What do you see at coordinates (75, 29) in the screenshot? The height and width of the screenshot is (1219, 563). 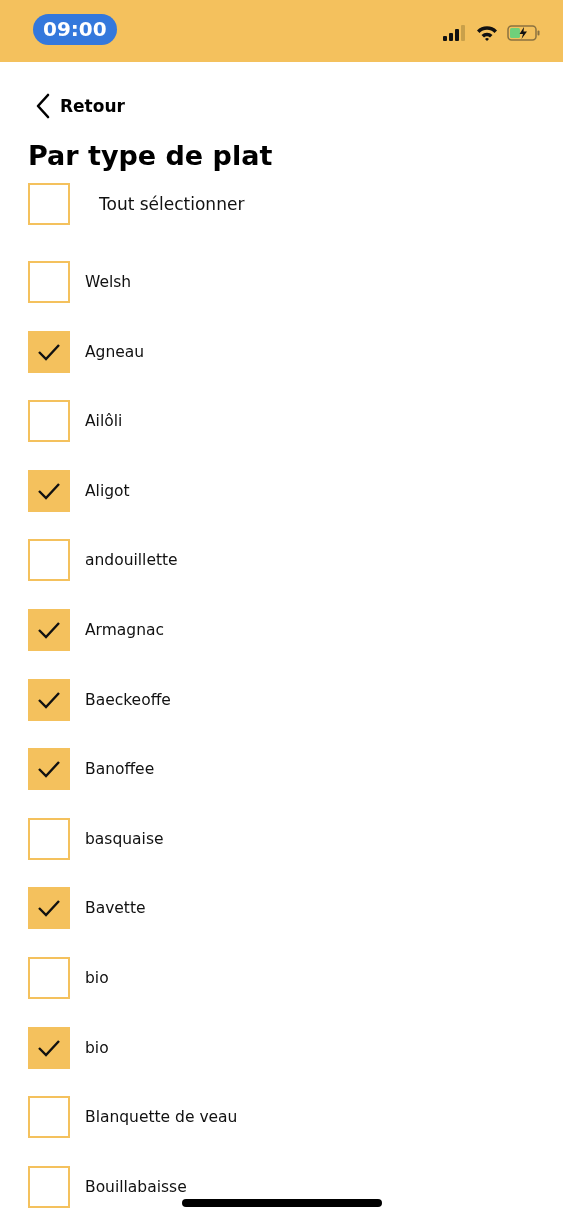 I see `status-time: 09:00` at bounding box center [75, 29].